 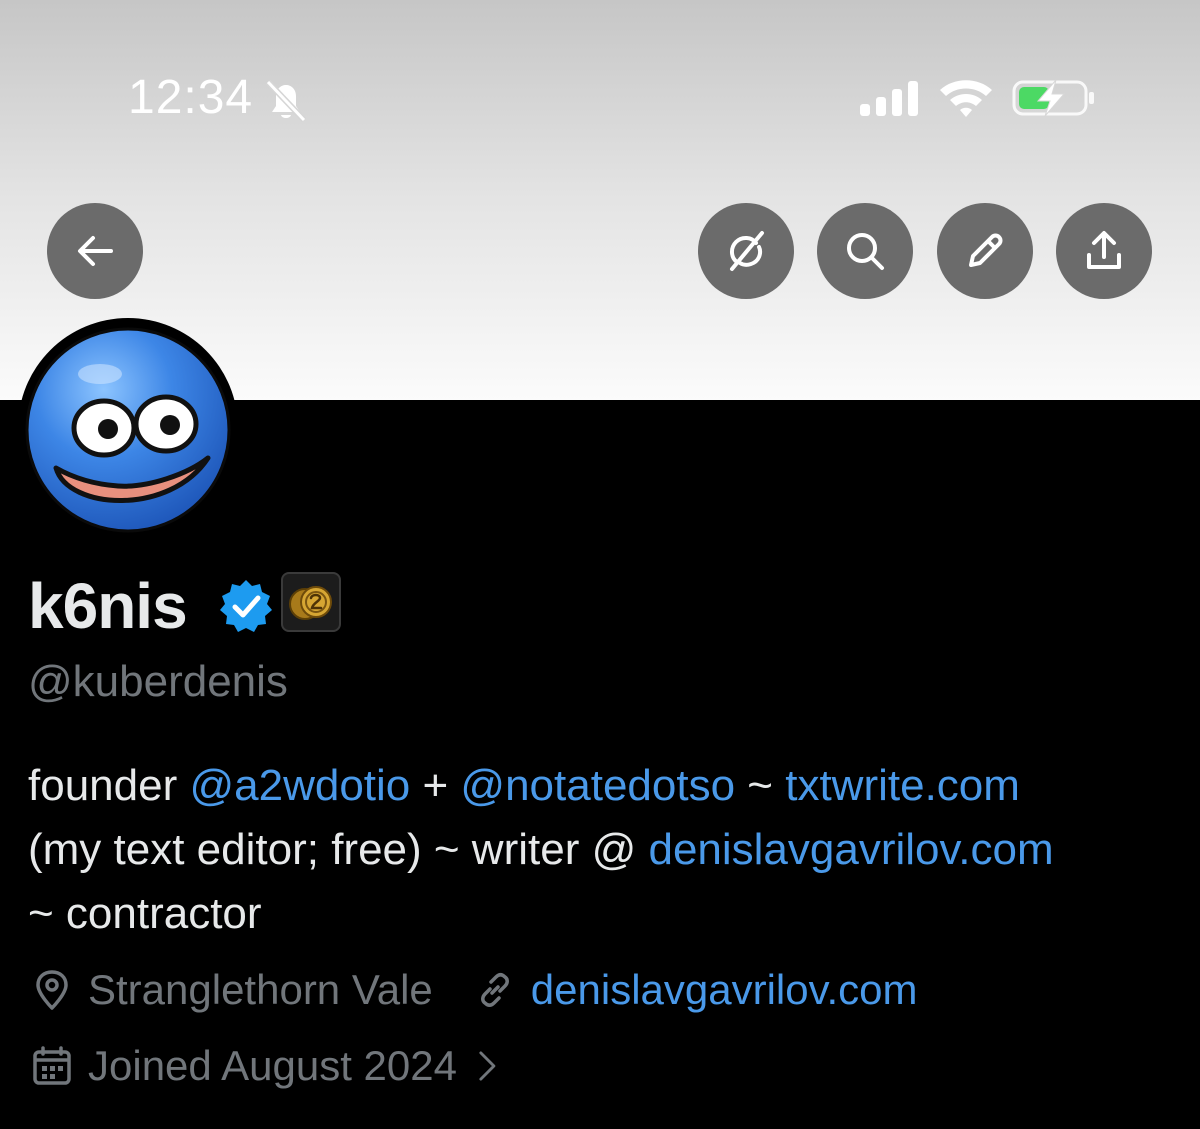 I want to click on battery-charging-icon, so click(x=1053, y=98).